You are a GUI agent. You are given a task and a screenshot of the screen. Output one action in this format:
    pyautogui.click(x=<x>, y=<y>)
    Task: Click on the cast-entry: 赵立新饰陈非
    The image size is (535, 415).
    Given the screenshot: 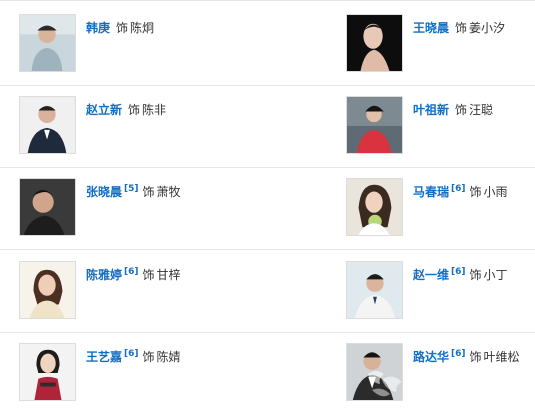 What is the action you would take?
    pyautogui.click(x=169, y=126)
    